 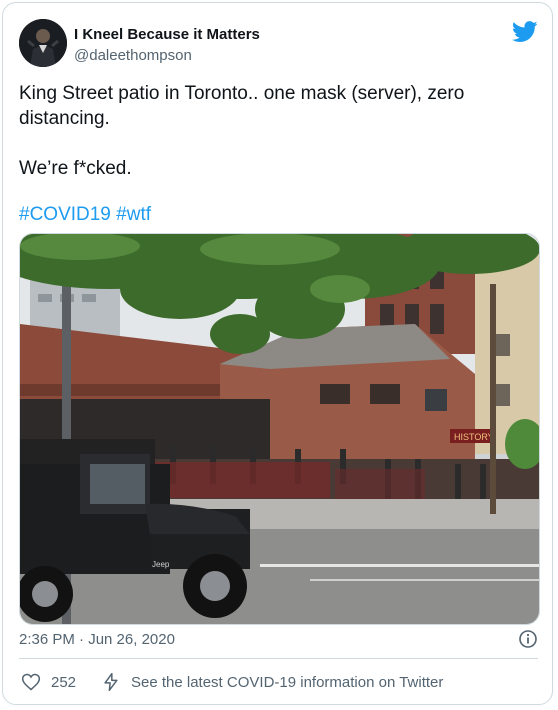 I want to click on jeep-badge: Jeep, so click(x=161, y=564).